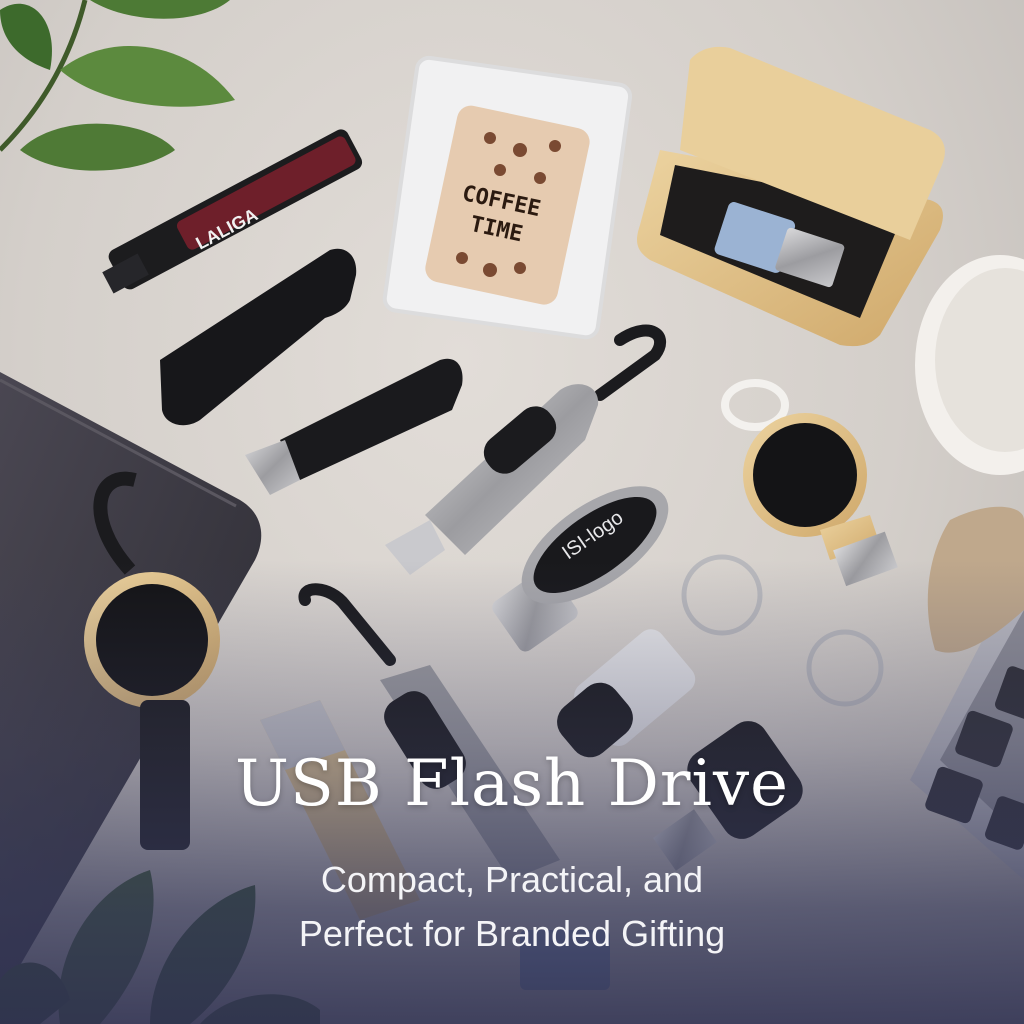  I want to click on wood-round-drive-right, so click(809, 483).